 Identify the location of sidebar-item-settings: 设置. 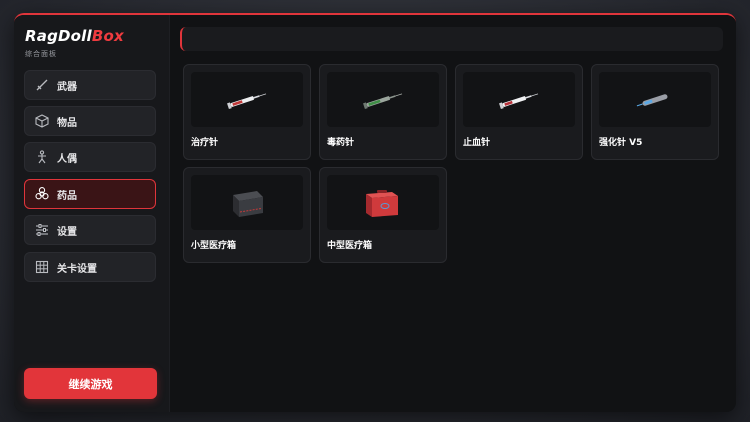
(90, 230).